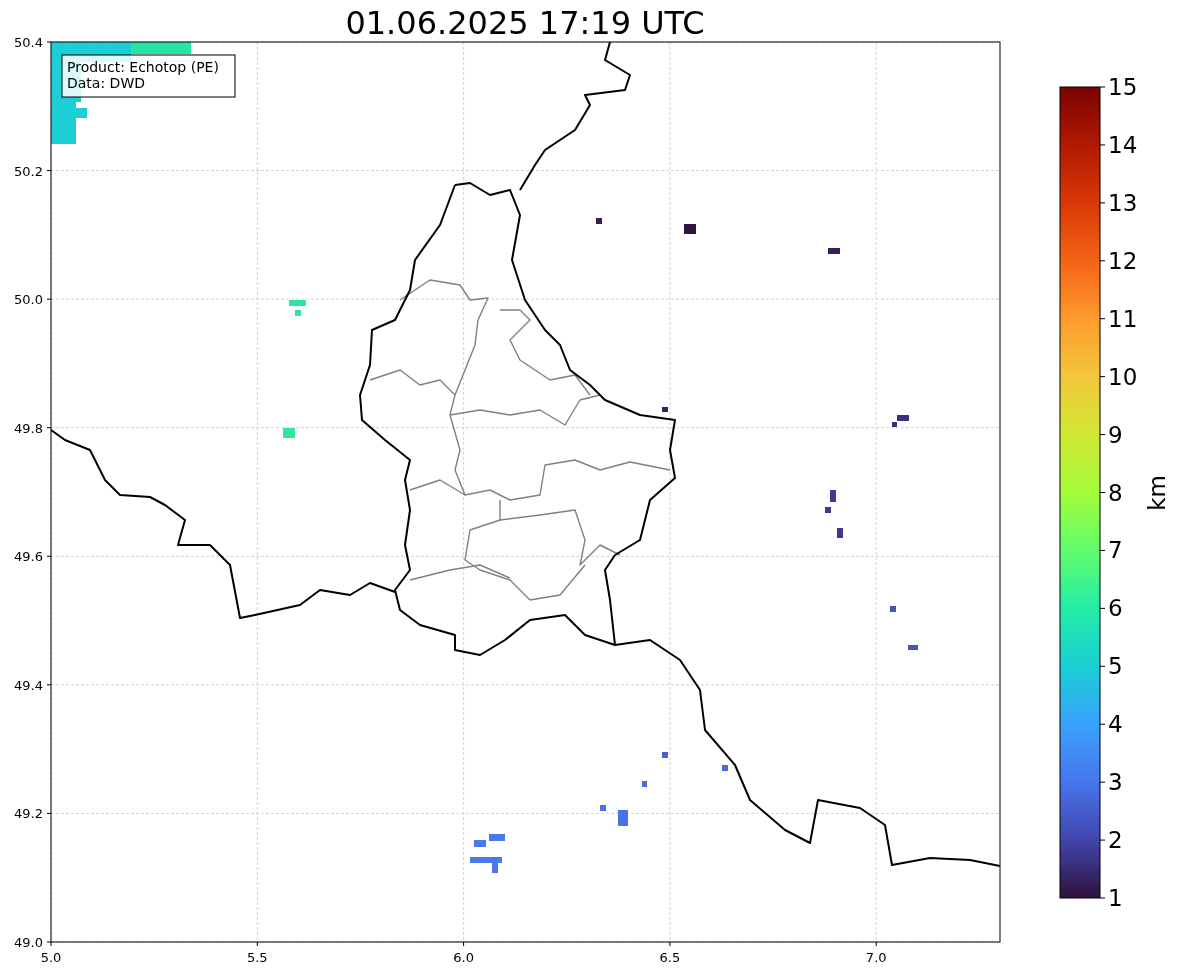  What do you see at coordinates (1123, 144) in the screenshot?
I see `colorbar-tick-label: 14` at bounding box center [1123, 144].